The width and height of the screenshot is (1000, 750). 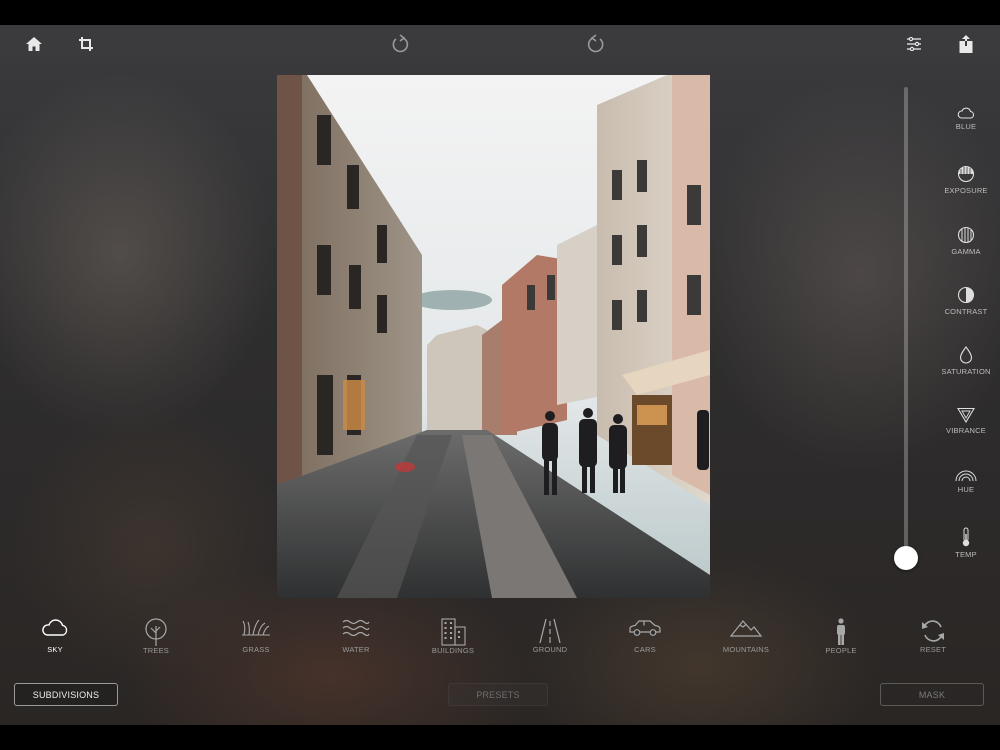 What do you see at coordinates (933, 631) in the screenshot?
I see `reset-icon` at bounding box center [933, 631].